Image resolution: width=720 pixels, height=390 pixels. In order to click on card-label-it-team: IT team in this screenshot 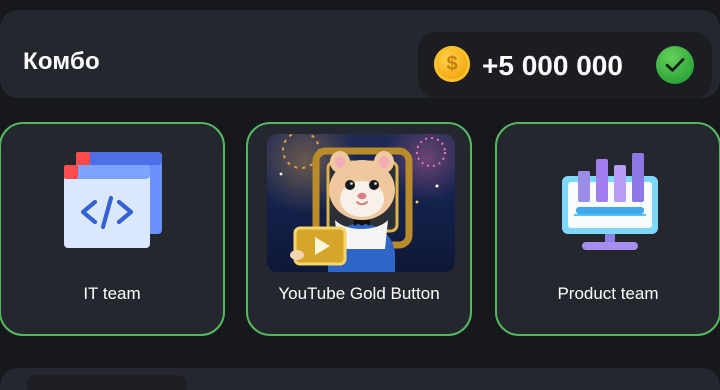, I will do `click(112, 293)`.